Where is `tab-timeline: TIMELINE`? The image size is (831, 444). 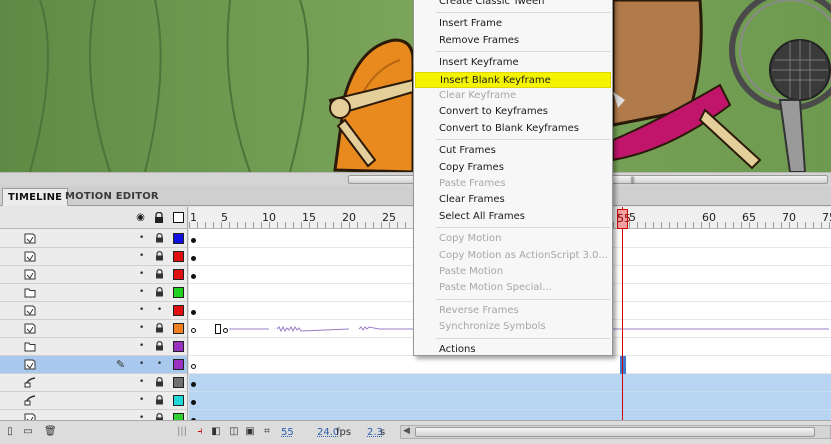 tab-timeline: TIMELINE is located at coordinates (35, 197).